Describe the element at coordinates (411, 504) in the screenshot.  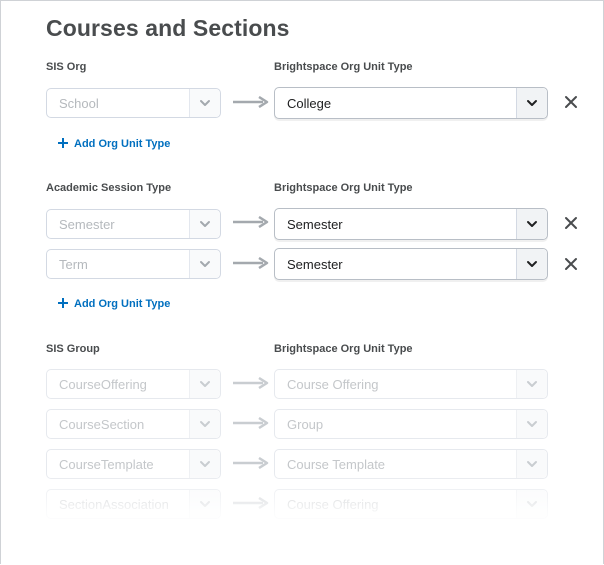
I see `org-unit-select-course-offering-2: Course Offering` at that location.